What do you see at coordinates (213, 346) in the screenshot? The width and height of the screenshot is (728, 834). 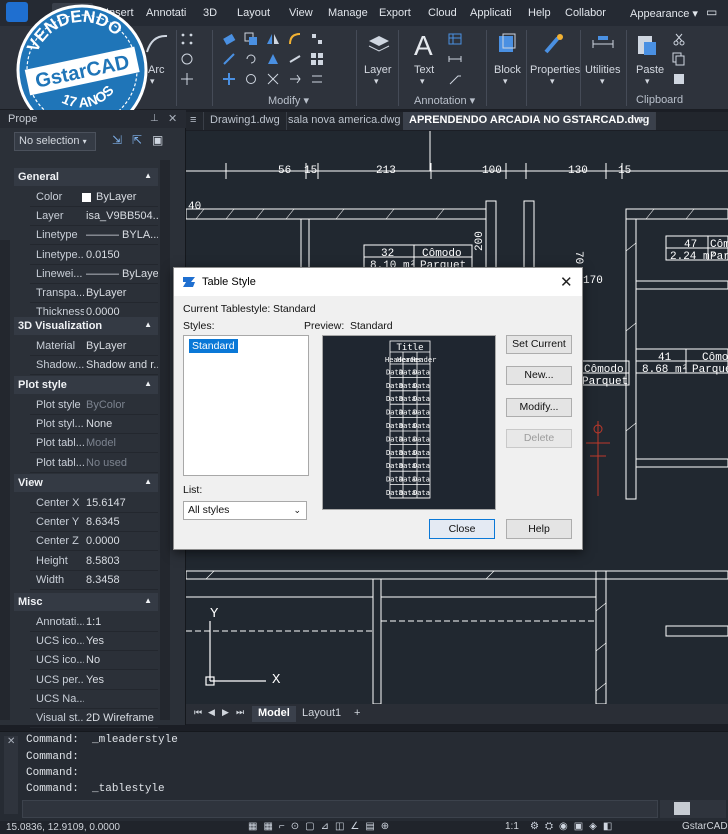 I see `style-item-standard: Standard` at bounding box center [213, 346].